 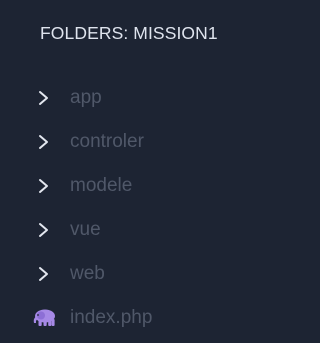 I want to click on folder-label: modele, so click(x=101, y=185).